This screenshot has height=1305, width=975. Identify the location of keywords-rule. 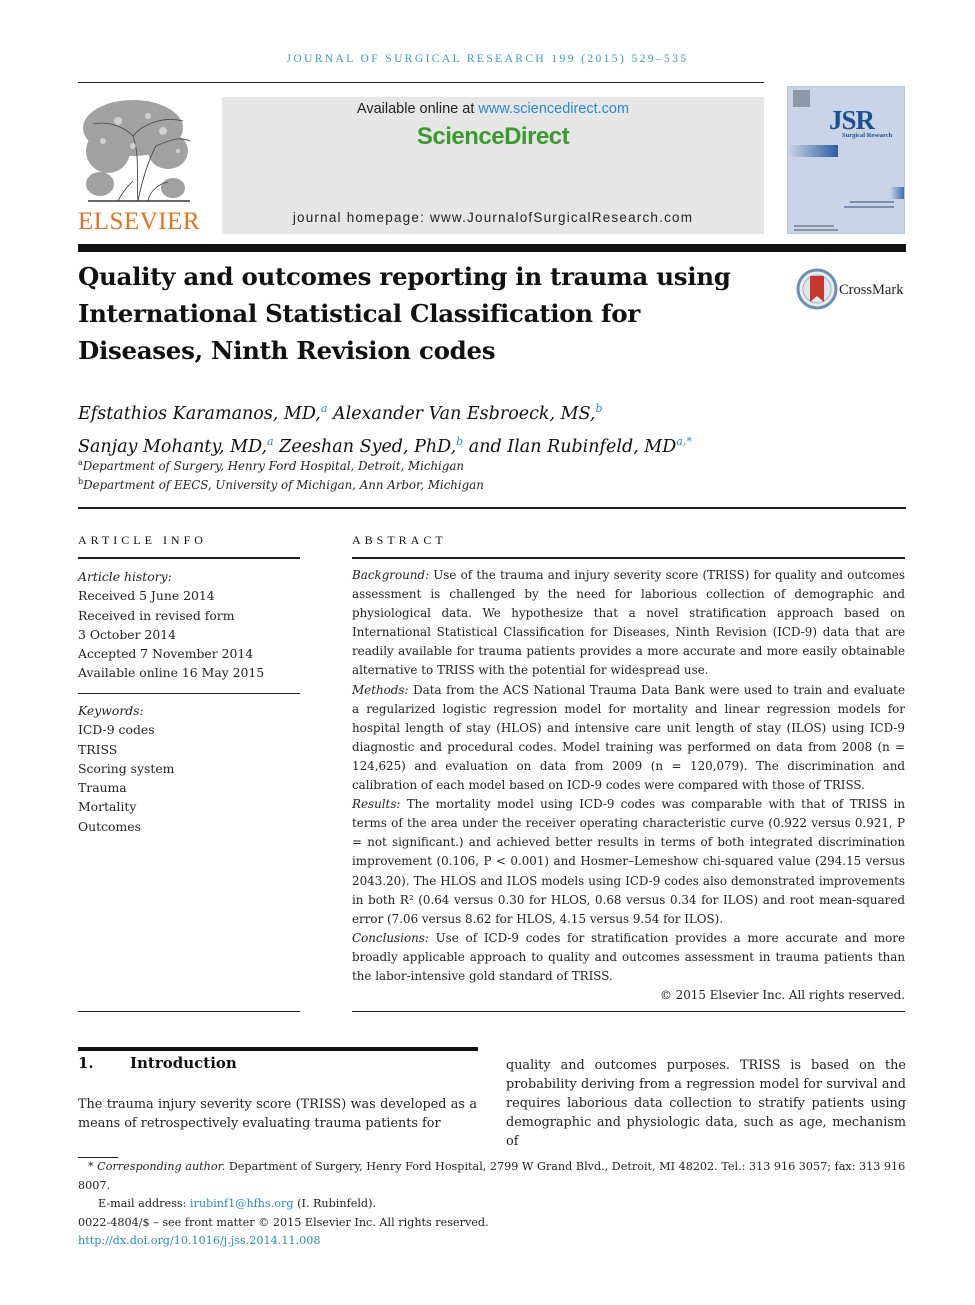
(189, 693).